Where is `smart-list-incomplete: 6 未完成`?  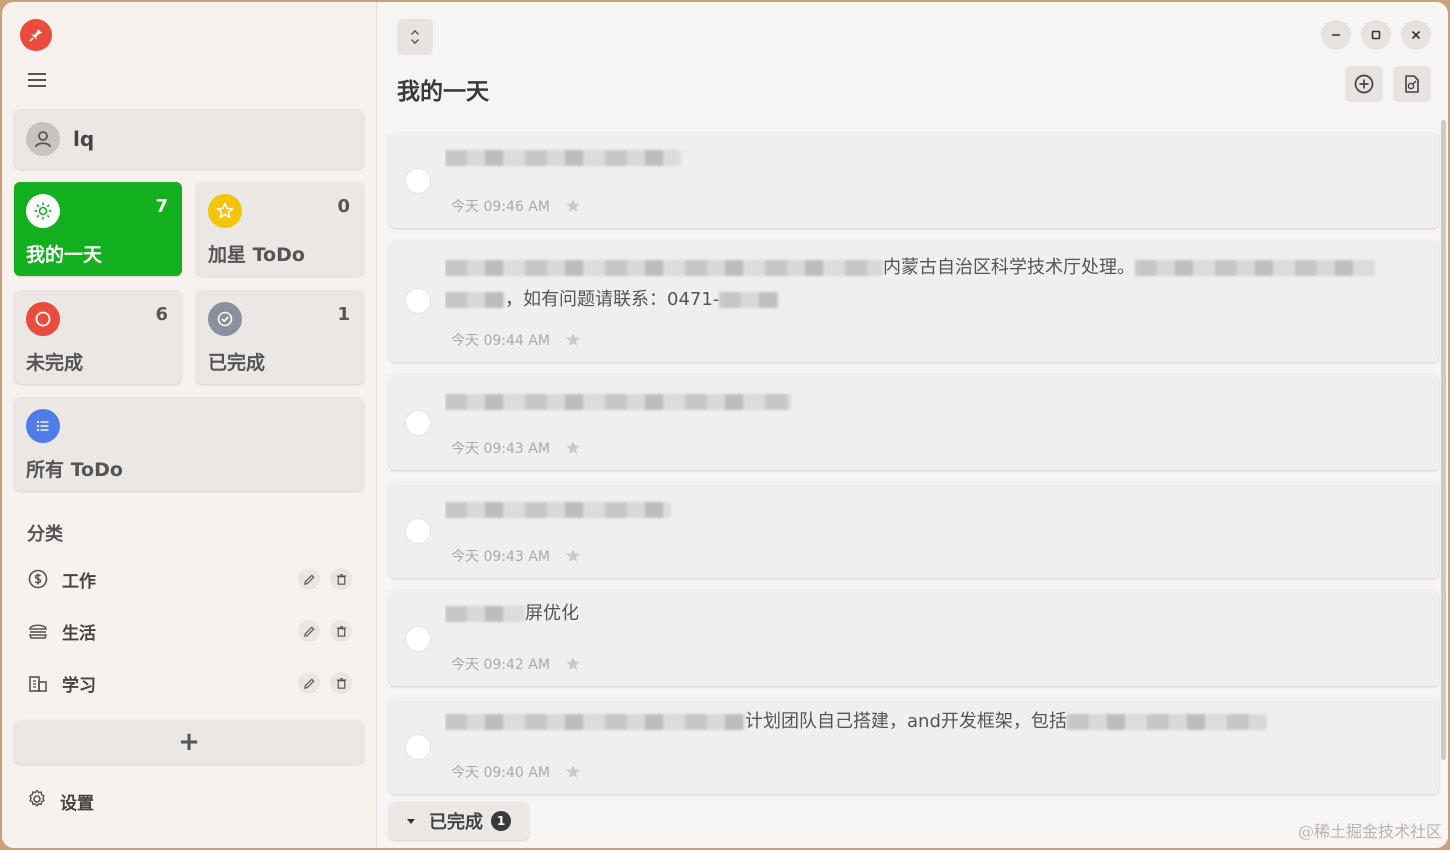 smart-list-incomplete: 6 未完成 is located at coordinates (98, 337).